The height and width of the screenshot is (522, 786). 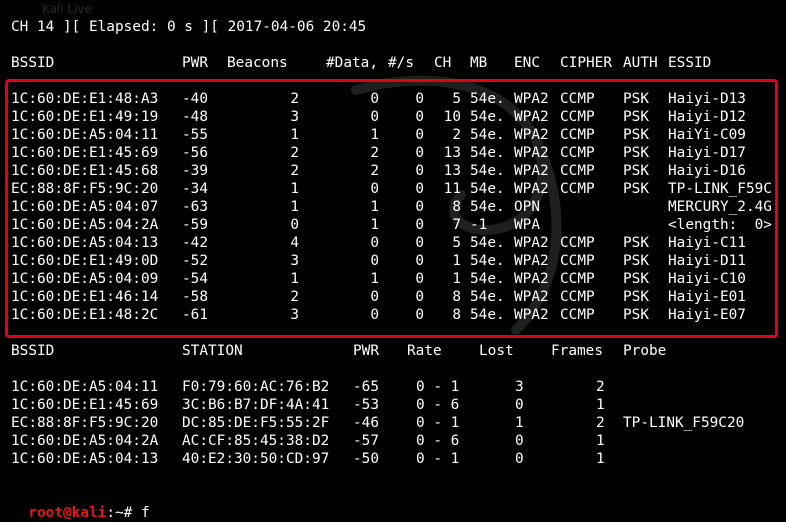 I want to click on station-cell: TP-LINK_F59C20, so click(x=684, y=423).